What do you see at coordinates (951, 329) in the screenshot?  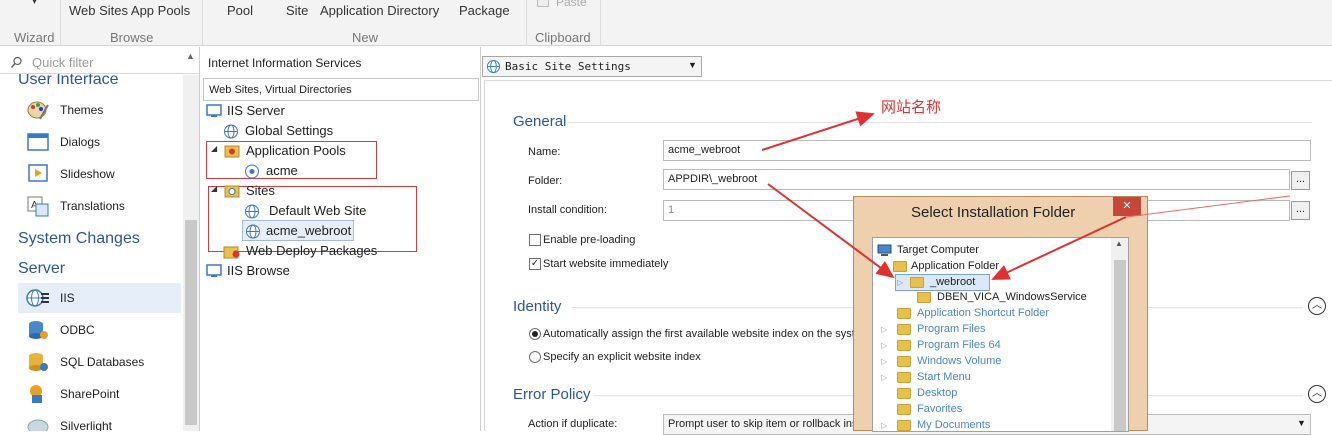 I see `folder-label: Program Files` at bounding box center [951, 329].